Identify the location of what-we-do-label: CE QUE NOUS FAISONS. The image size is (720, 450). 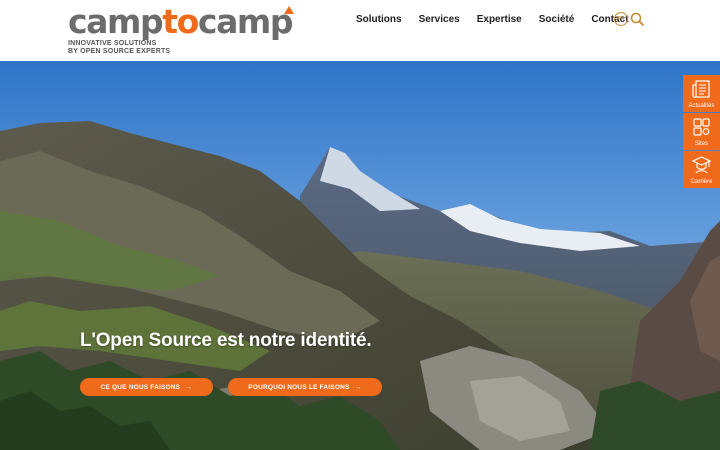
(140, 387).